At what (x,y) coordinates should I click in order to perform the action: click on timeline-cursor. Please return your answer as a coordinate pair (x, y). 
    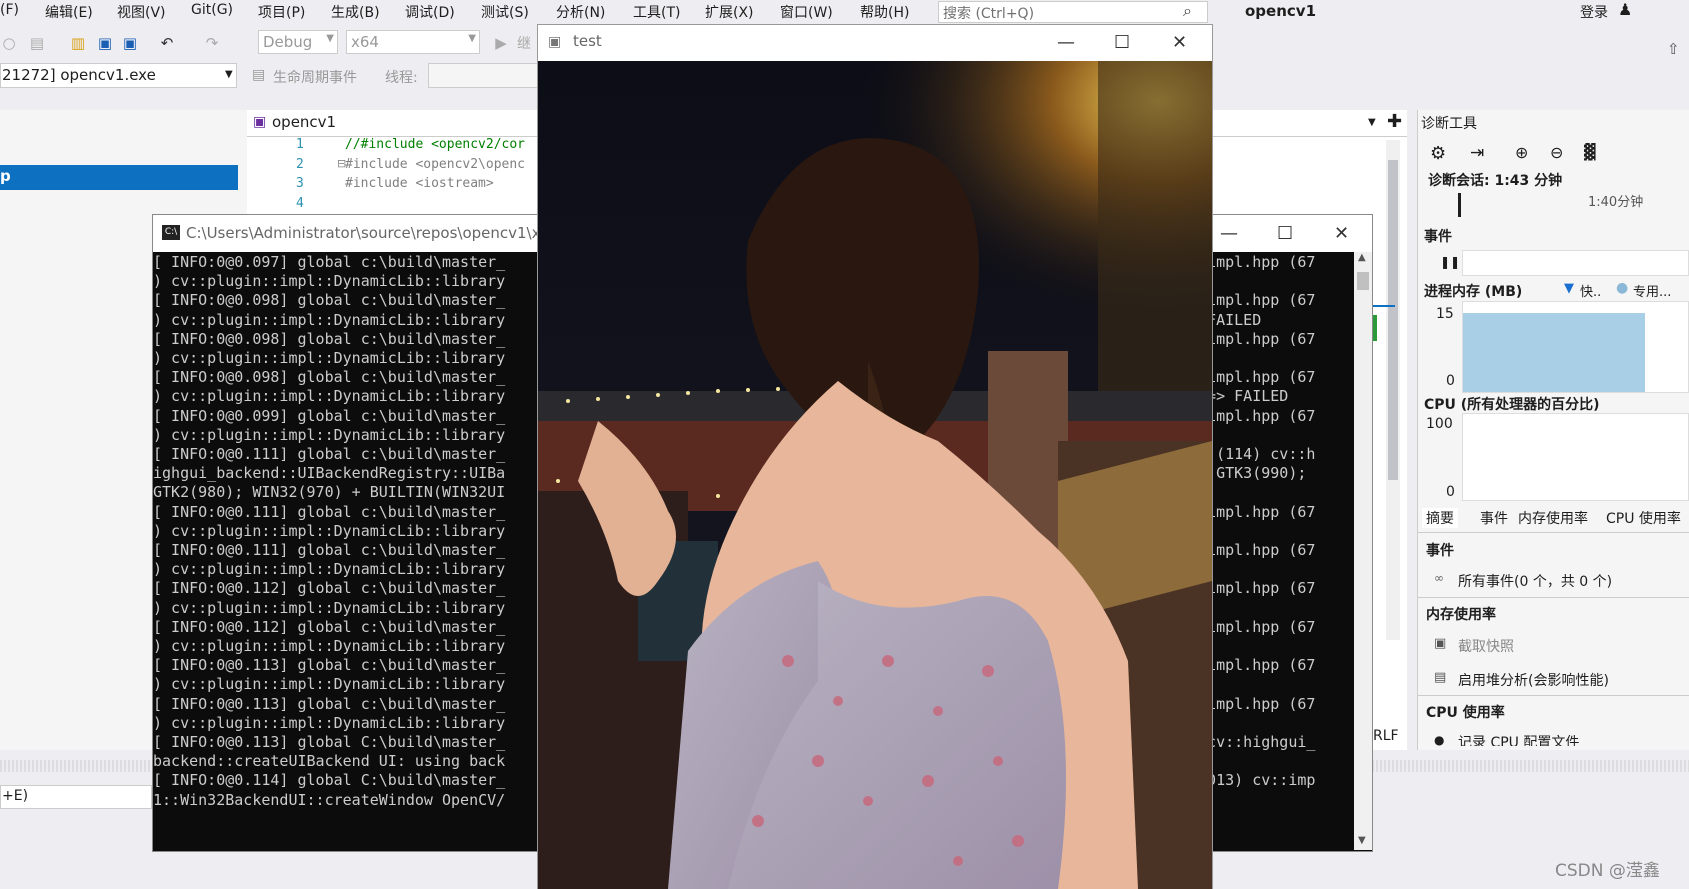
    Looking at the image, I should click on (1459, 205).